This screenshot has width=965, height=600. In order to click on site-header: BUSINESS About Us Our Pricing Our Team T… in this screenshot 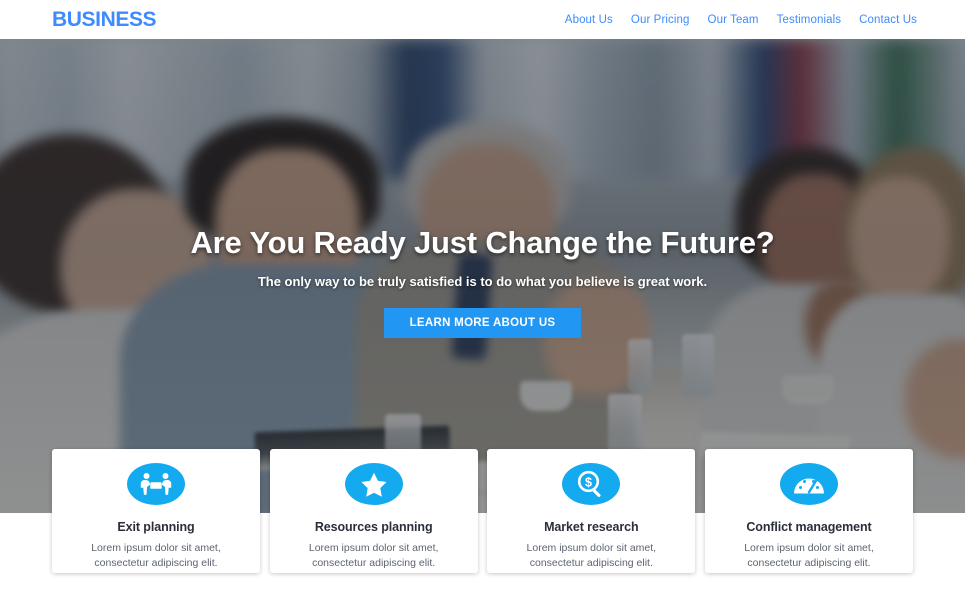, I will do `click(482, 19)`.